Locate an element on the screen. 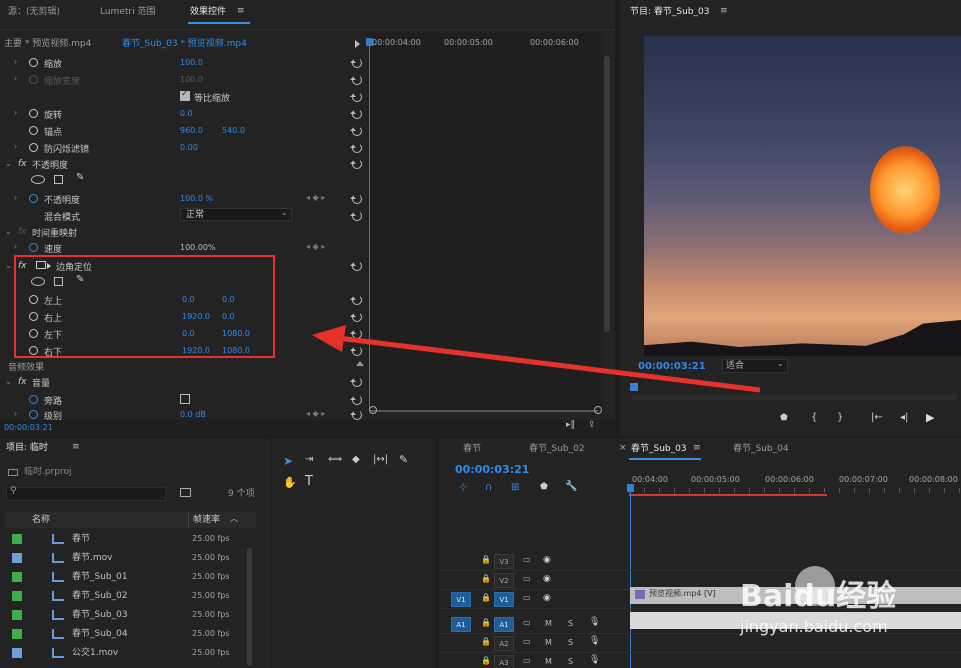  watermark-logo: Baidu经验 jingyan.baidu.com is located at coordinates (840, 601).